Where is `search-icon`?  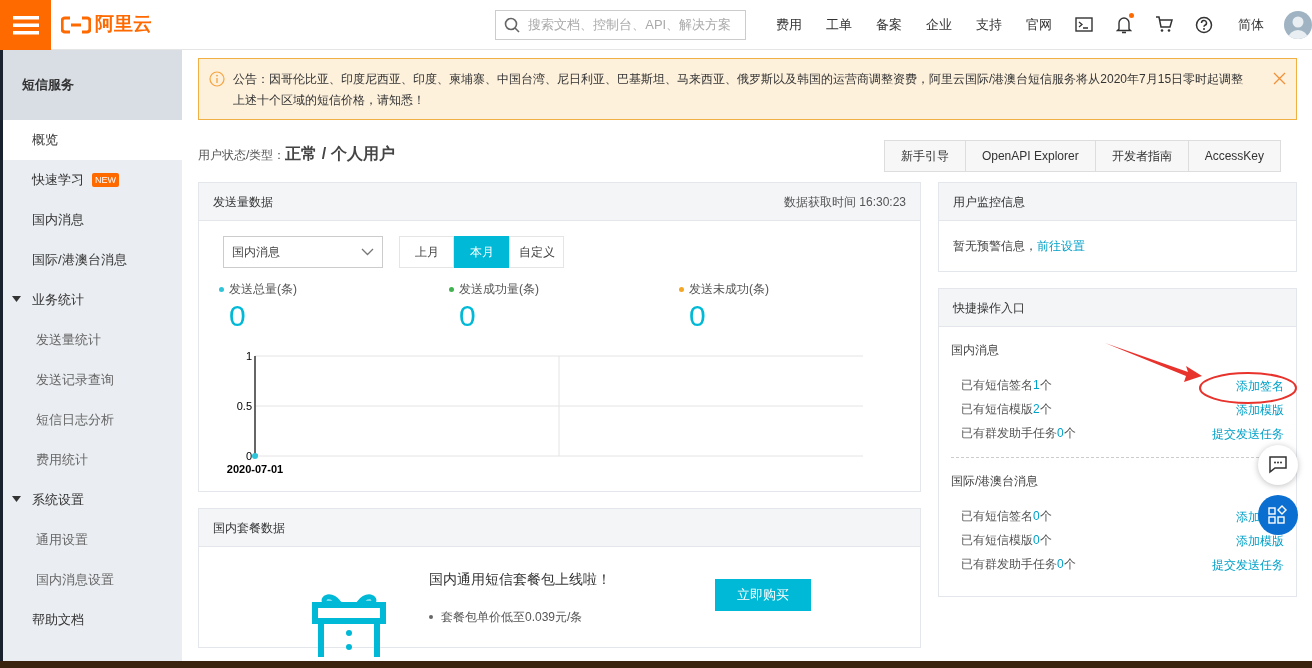 search-icon is located at coordinates (512, 24).